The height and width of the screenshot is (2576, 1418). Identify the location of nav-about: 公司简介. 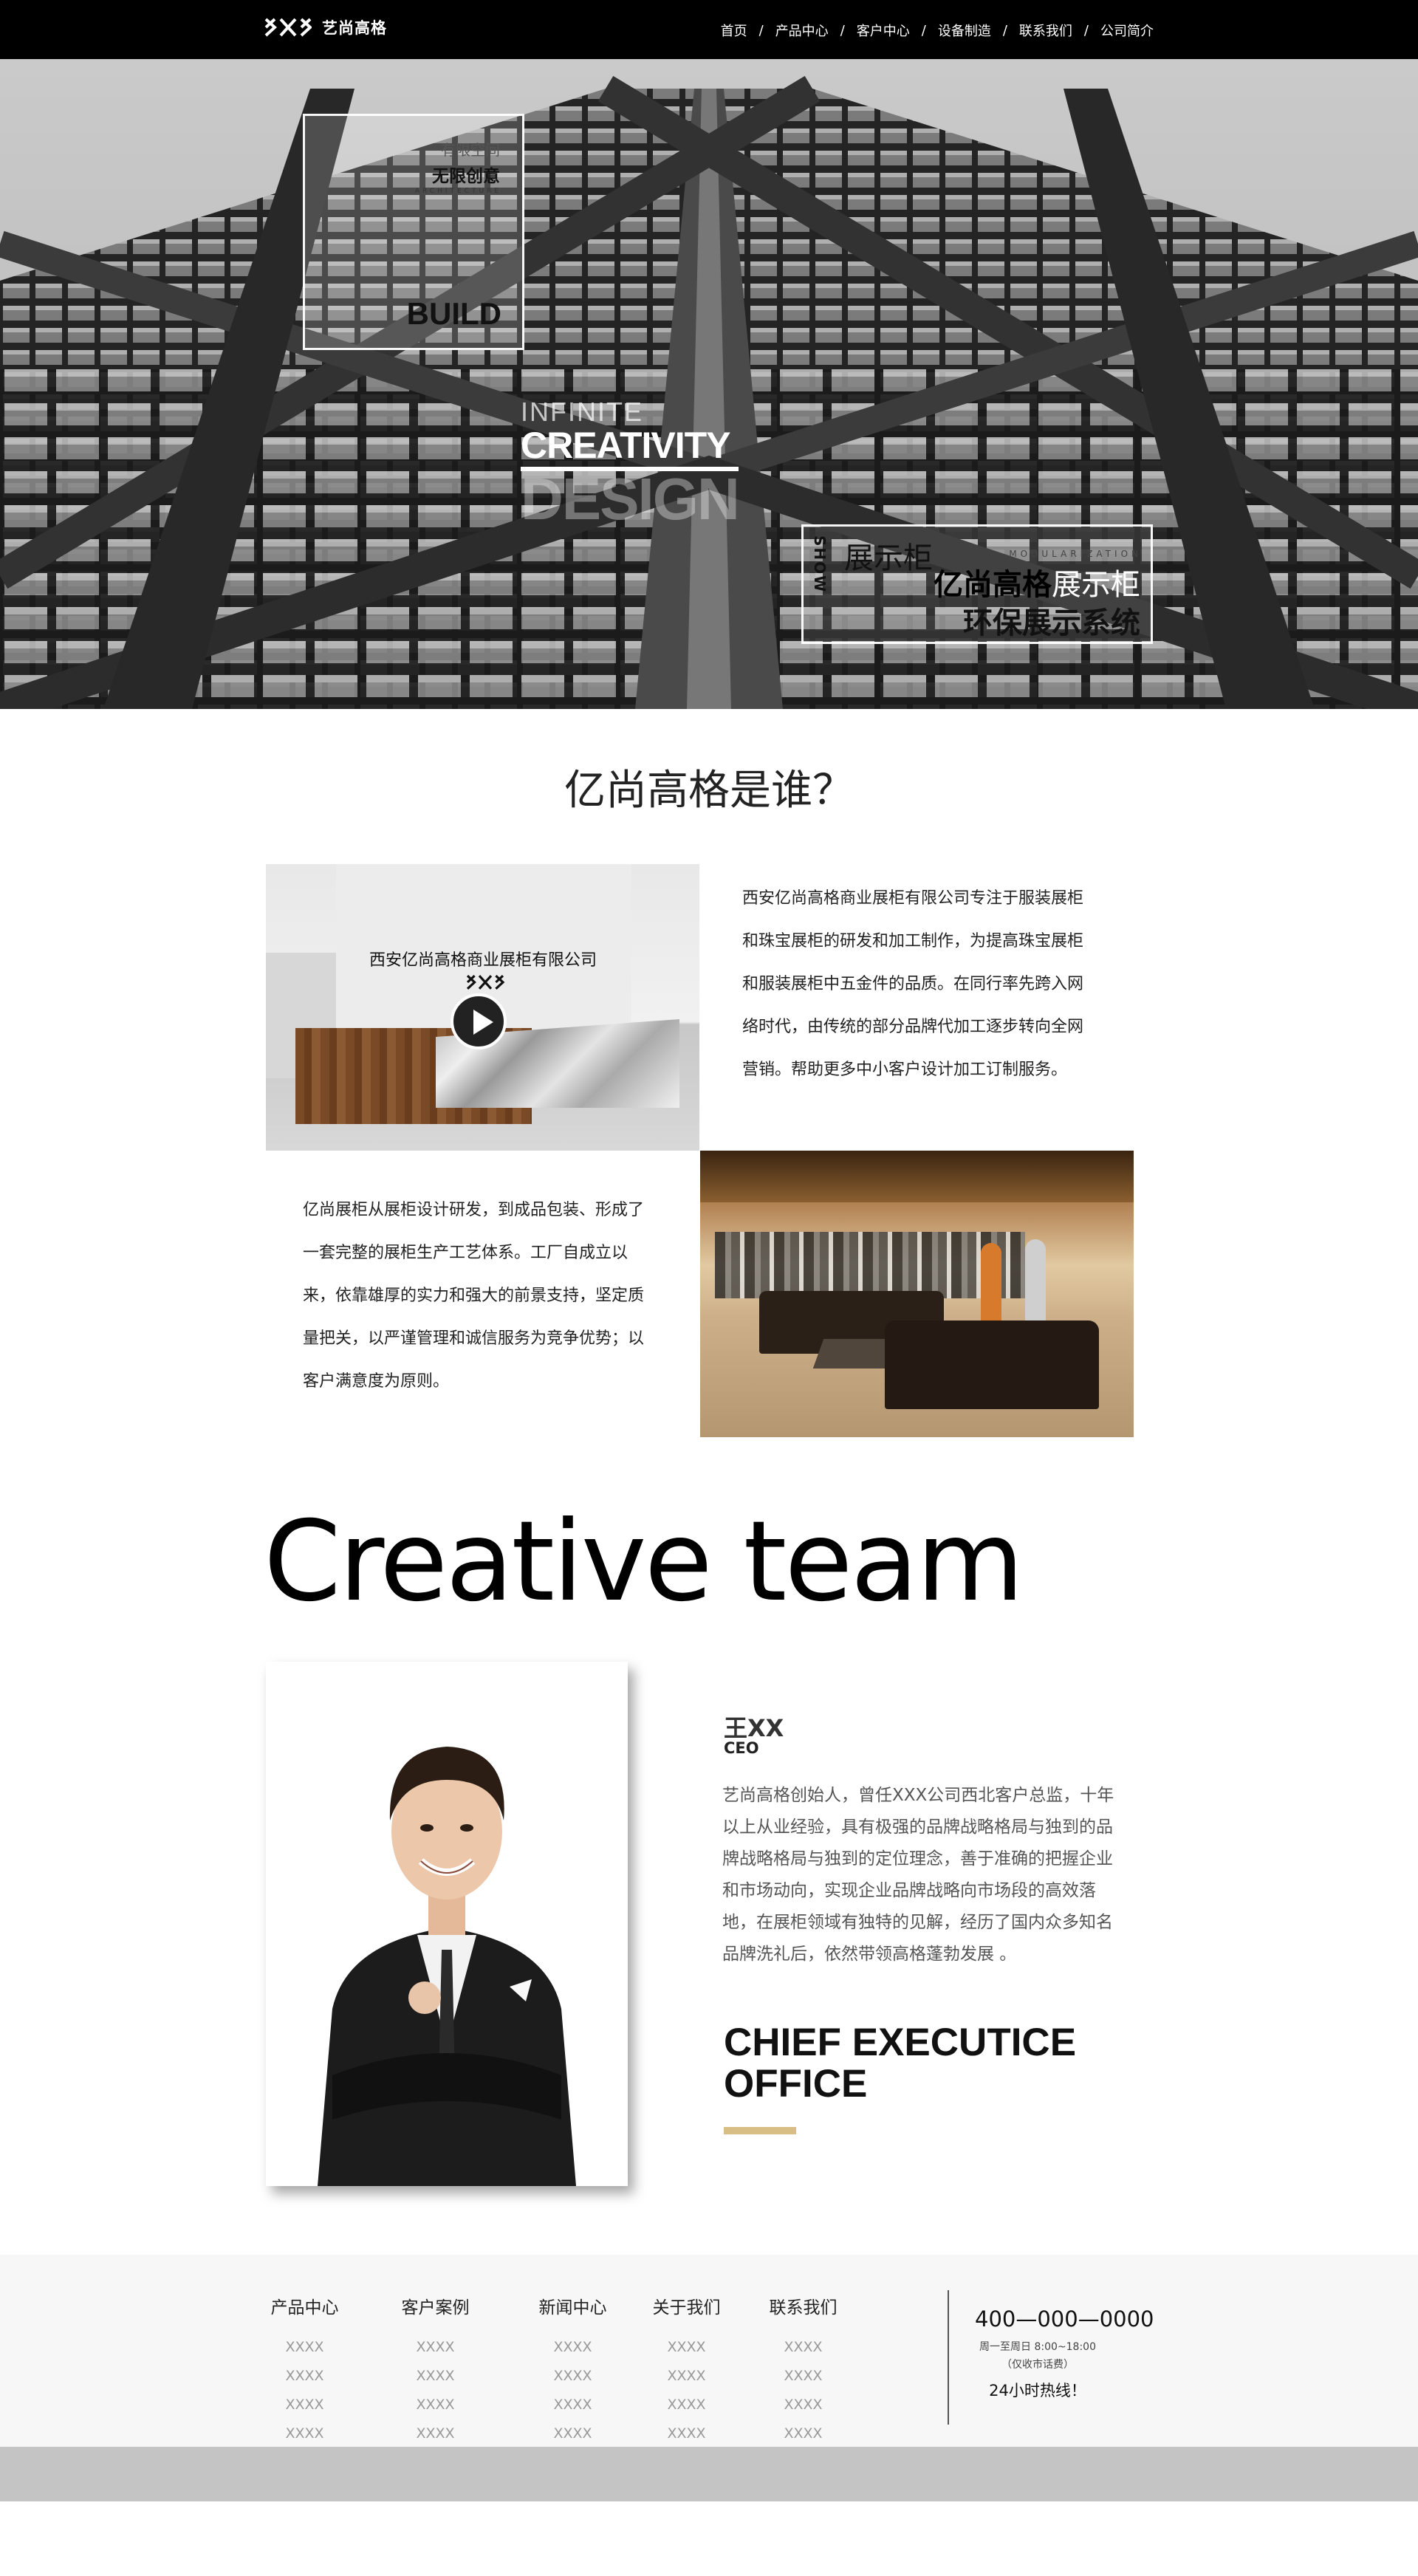
(1127, 30).